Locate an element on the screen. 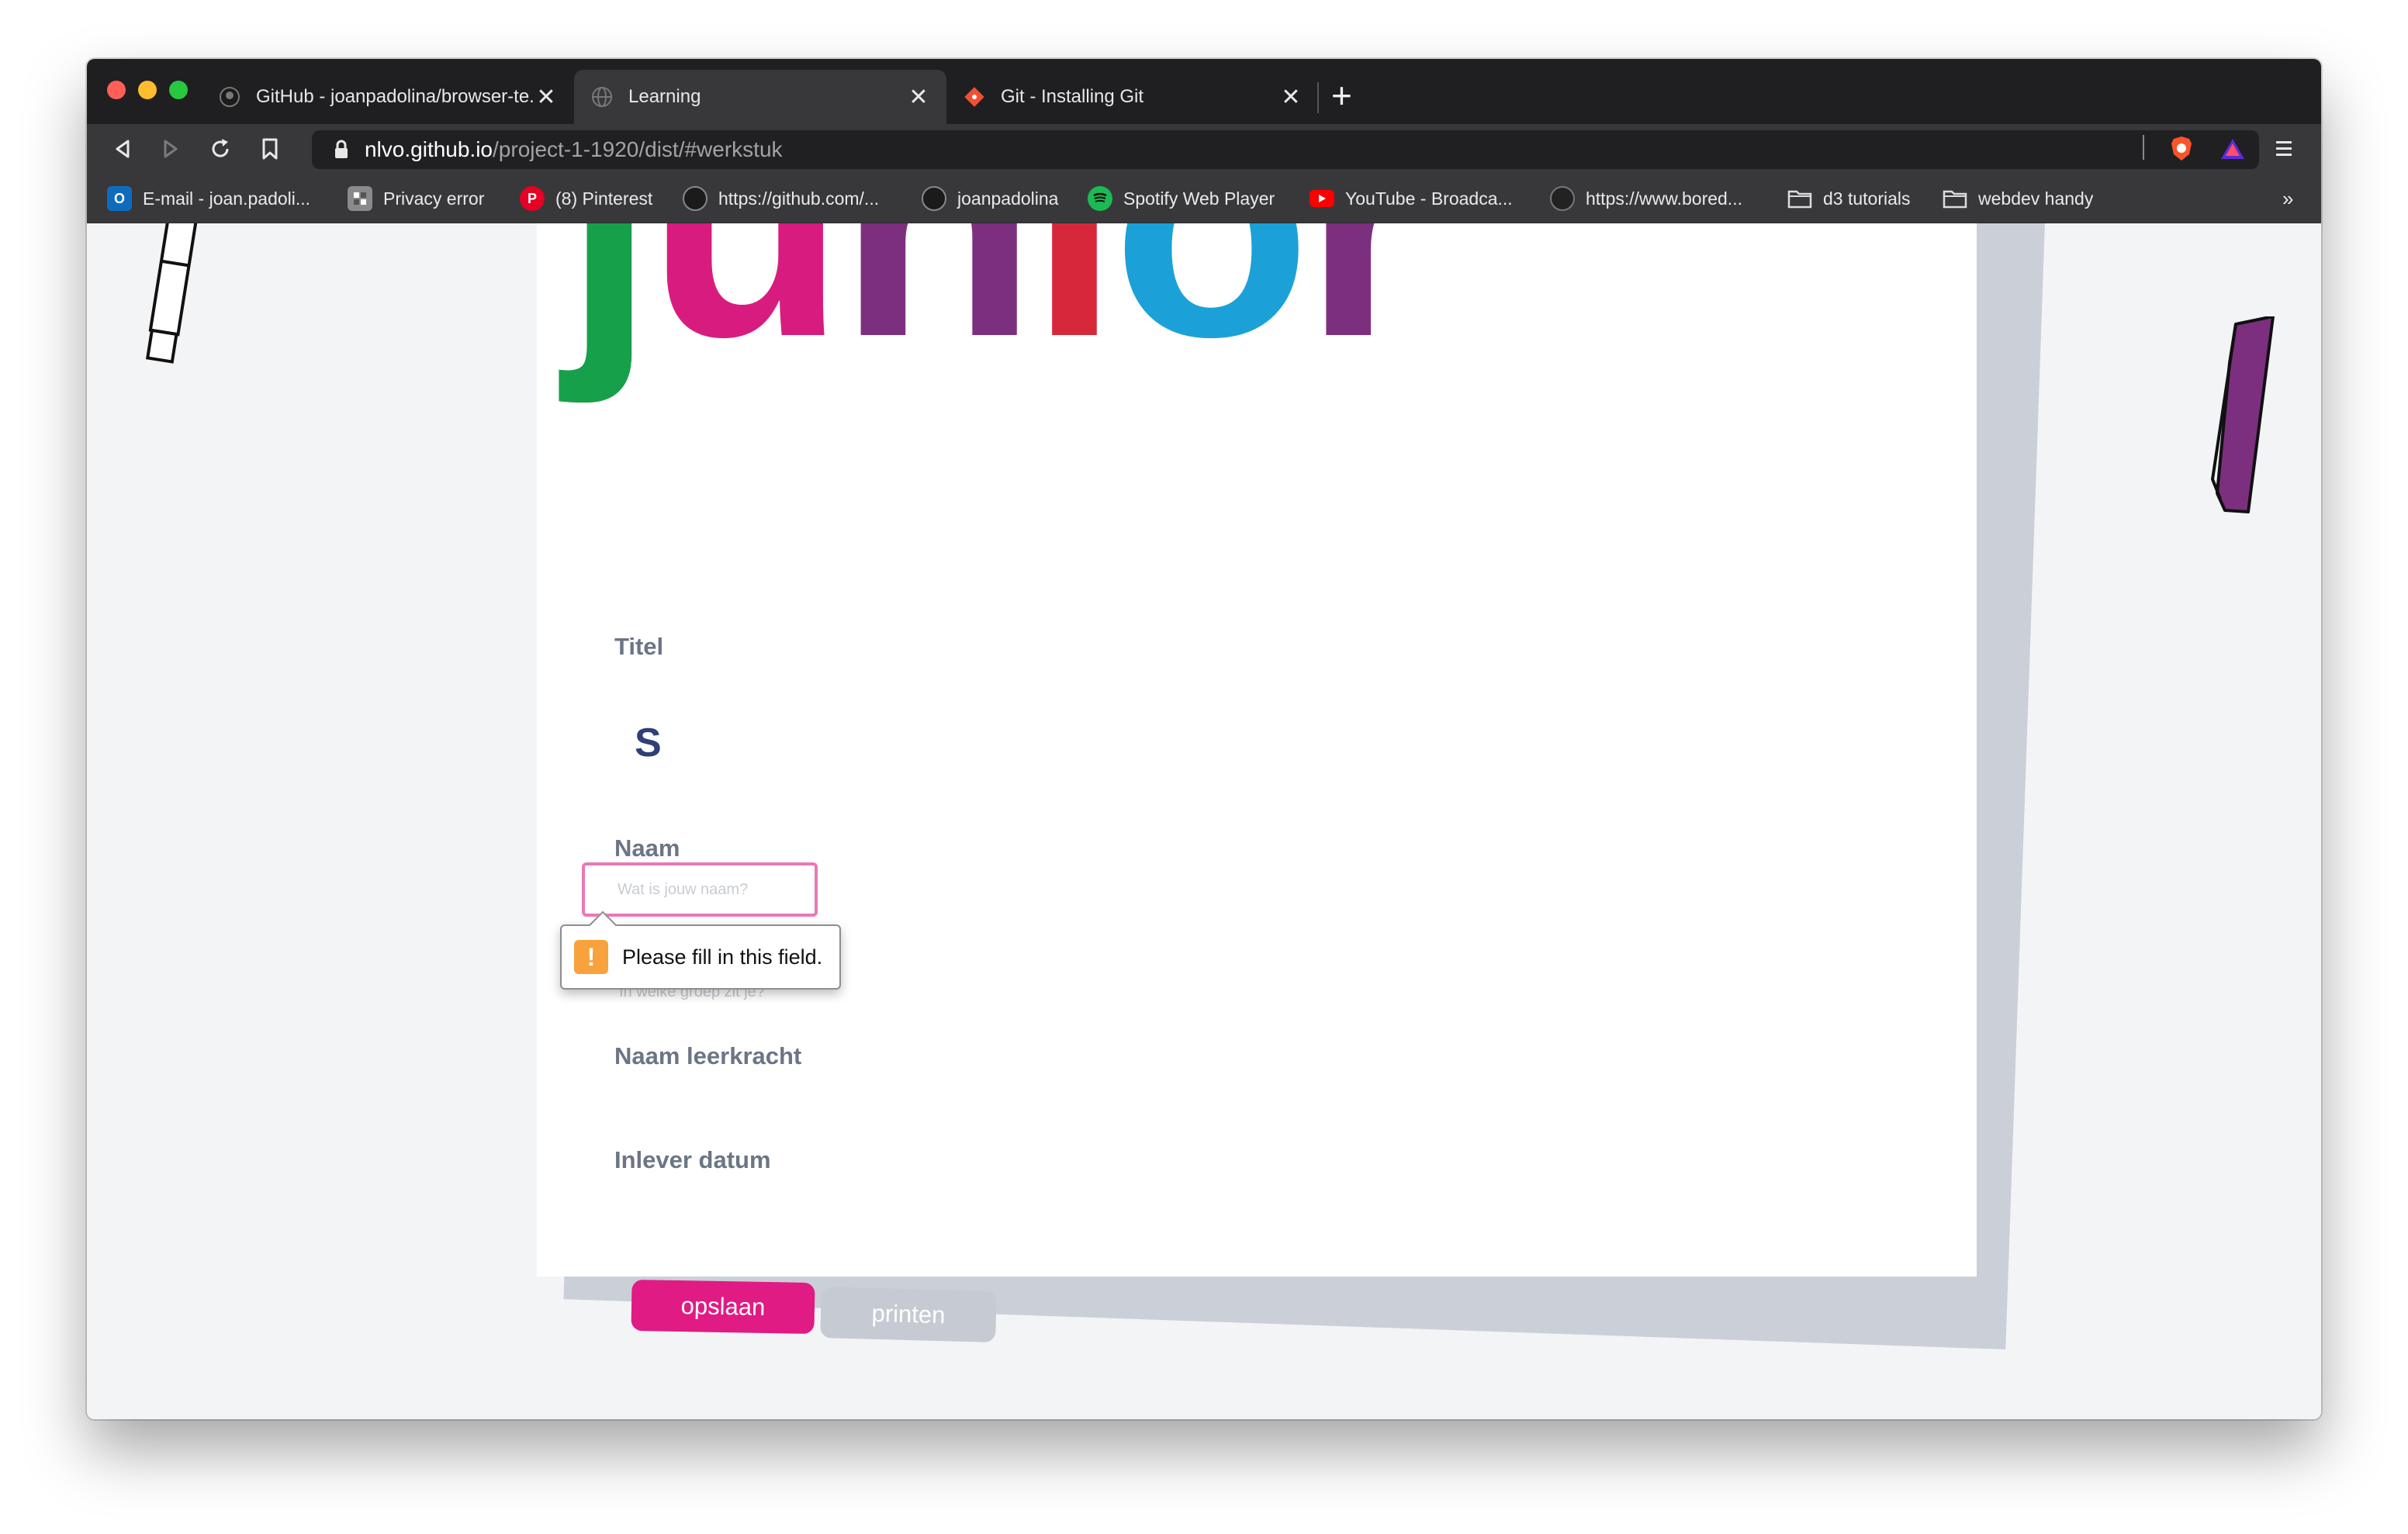 This screenshot has width=2408, height=1534. validation-message: Please fill in this field. is located at coordinates (722, 957).